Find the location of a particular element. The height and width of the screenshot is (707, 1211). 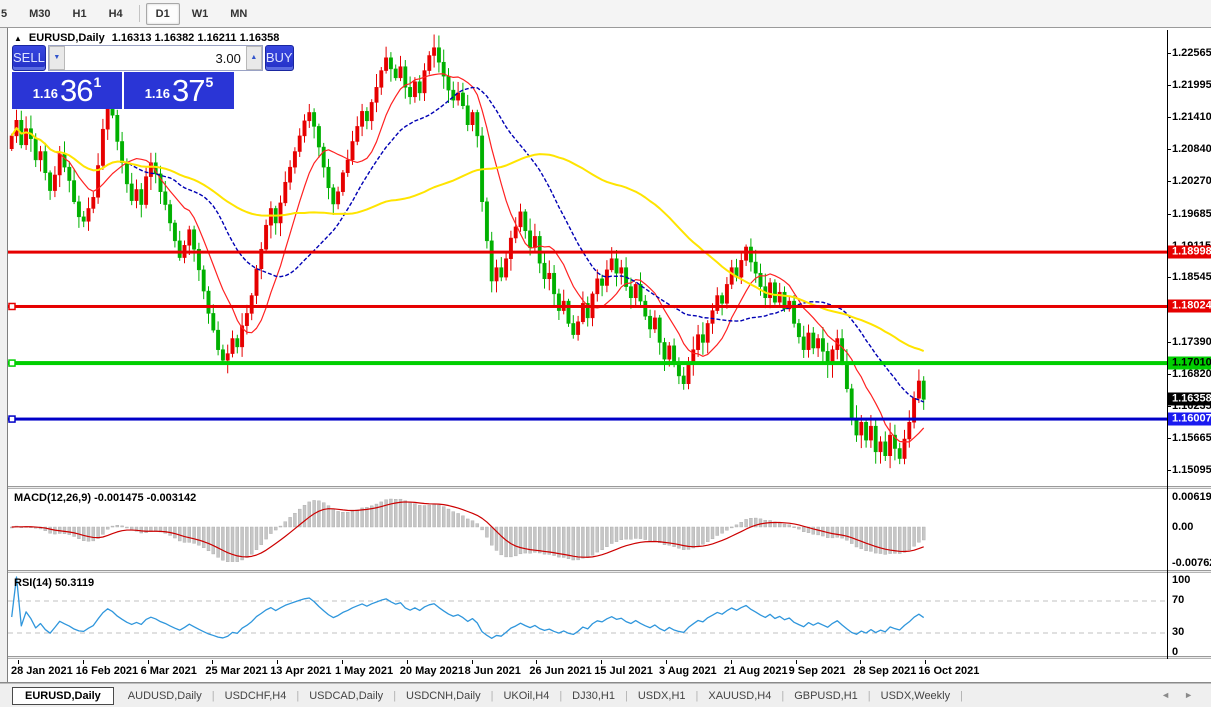

price-badge-1.18024: 1.18024 is located at coordinates (1189, 306).